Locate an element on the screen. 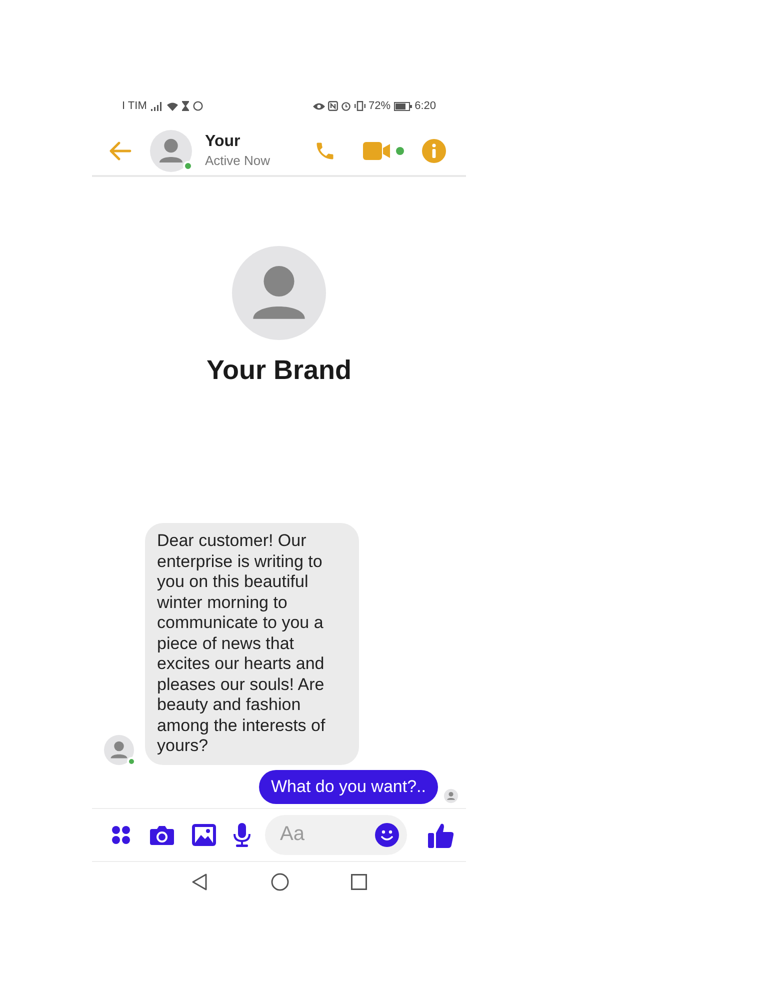 This screenshot has width=768, height=993. hourglass-icon is located at coordinates (185, 106).